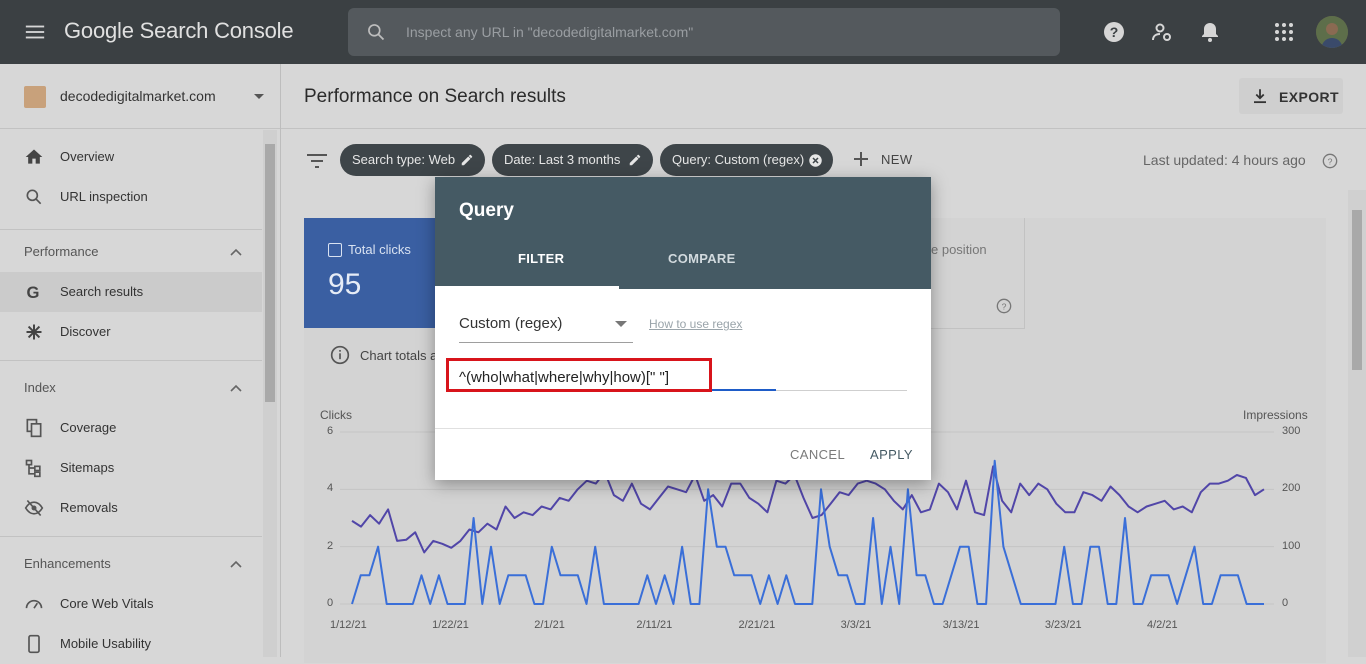 The height and width of the screenshot is (664, 1366). What do you see at coordinates (1275, 415) in the screenshot?
I see `right-axis-title: Impressions` at bounding box center [1275, 415].